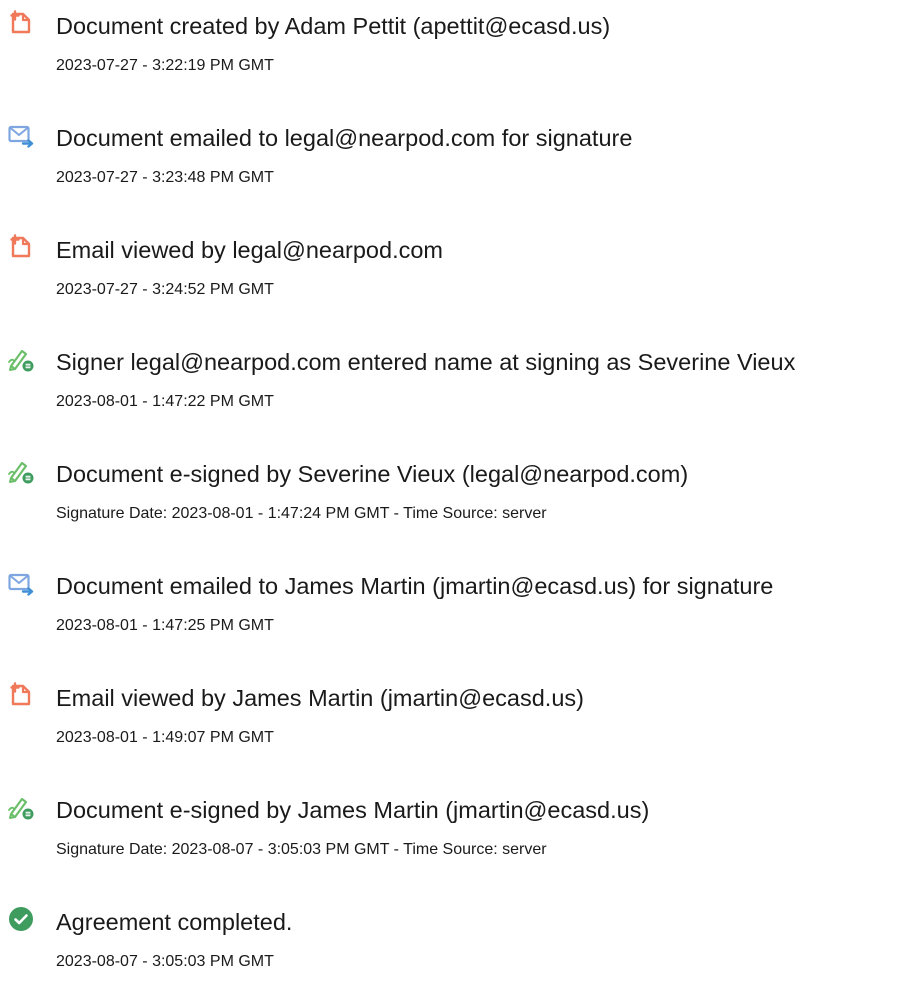  I want to click on event-timestamp: 2023-07-27 - 3:22:19 PM GMT, so click(165, 65).